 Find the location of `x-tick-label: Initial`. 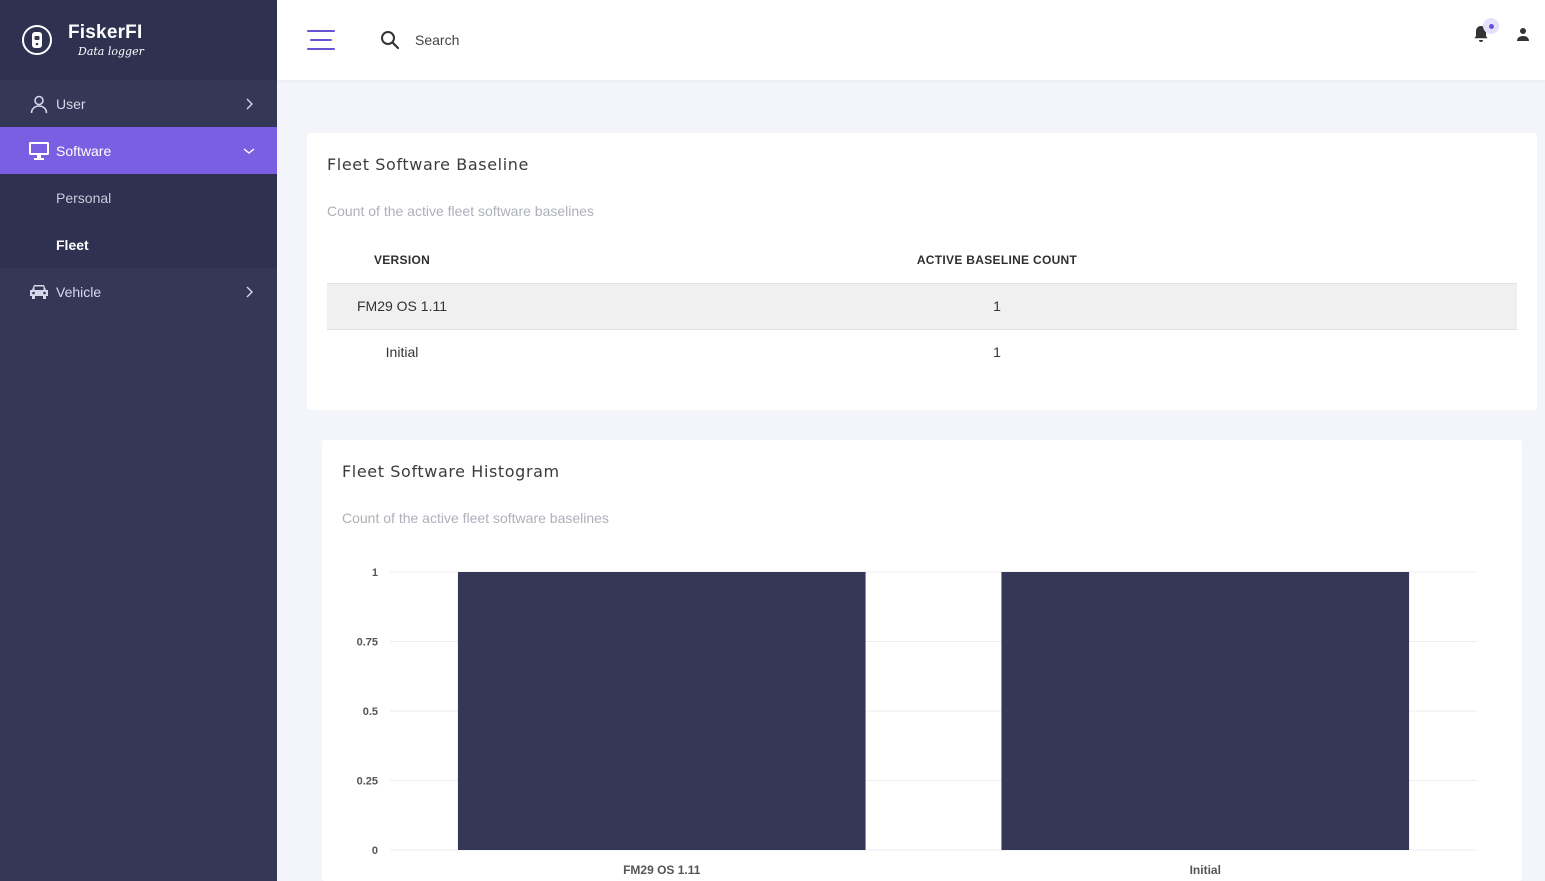

x-tick-label: Initial is located at coordinates (1205, 870).